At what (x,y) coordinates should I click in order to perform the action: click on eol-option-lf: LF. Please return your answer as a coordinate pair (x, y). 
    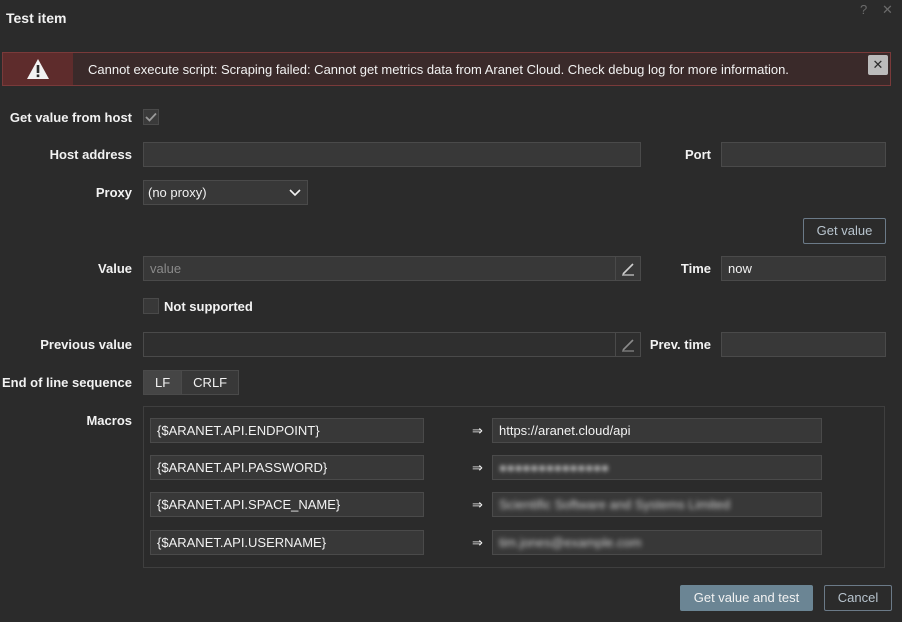
    Looking at the image, I should click on (163, 382).